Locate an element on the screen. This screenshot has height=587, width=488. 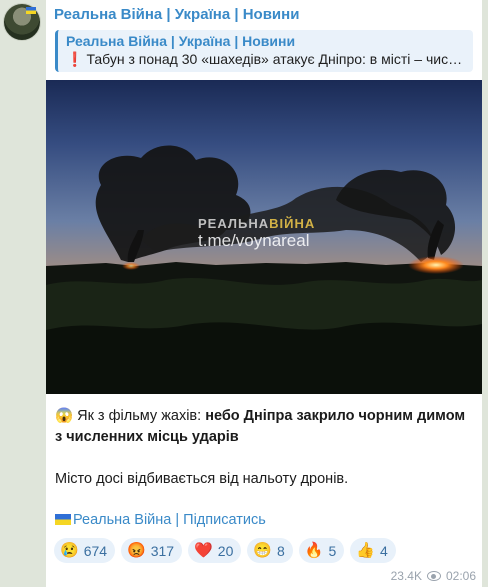
thumbs-up-icon: 👍 is located at coordinates (366, 550).